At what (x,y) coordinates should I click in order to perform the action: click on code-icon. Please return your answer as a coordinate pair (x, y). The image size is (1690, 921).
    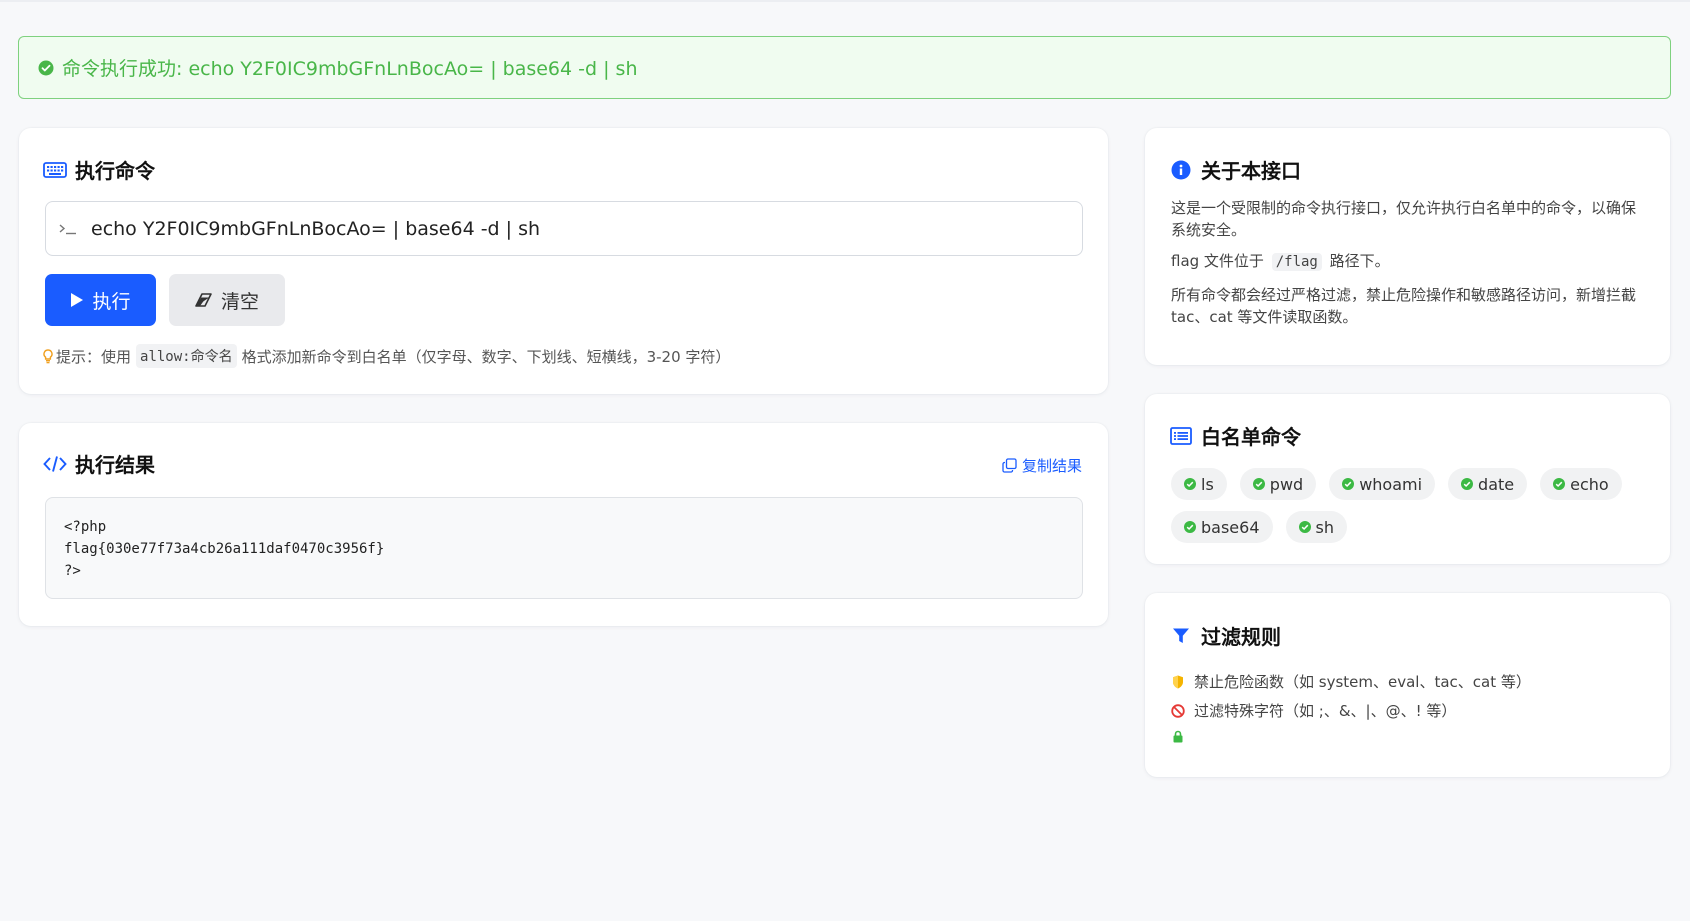
    Looking at the image, I should click on (55, 464).